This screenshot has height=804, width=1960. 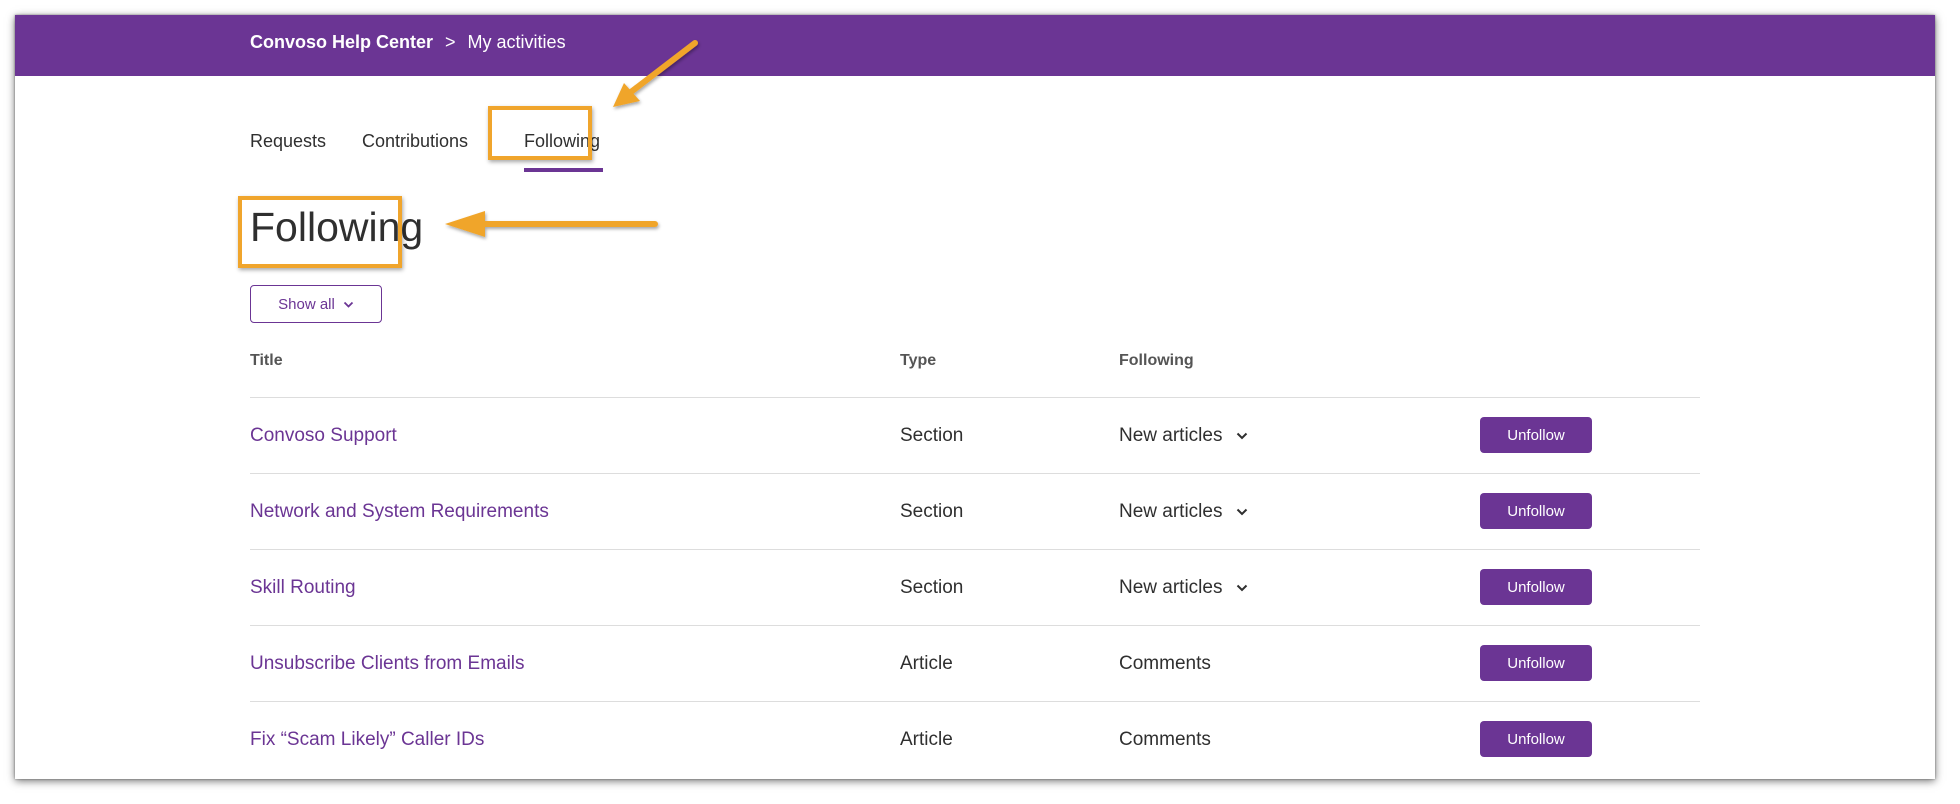 What do you see at coordinates (540, 133) in the screenshot?
I see `annotation-highlight-tab` at bounding box center [540, 133].